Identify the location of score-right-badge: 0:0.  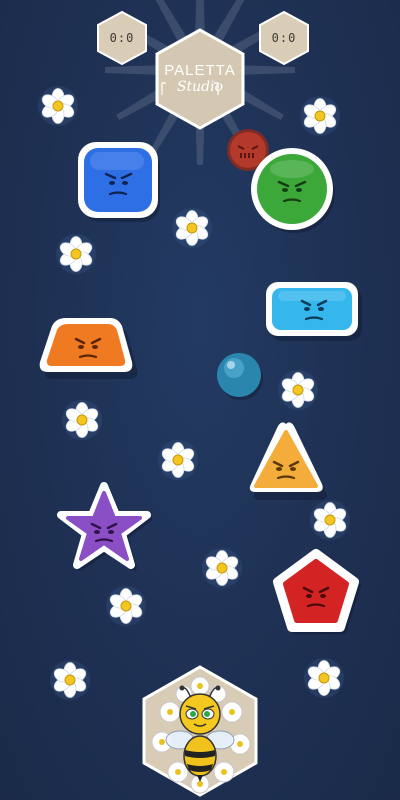
(284, 38).